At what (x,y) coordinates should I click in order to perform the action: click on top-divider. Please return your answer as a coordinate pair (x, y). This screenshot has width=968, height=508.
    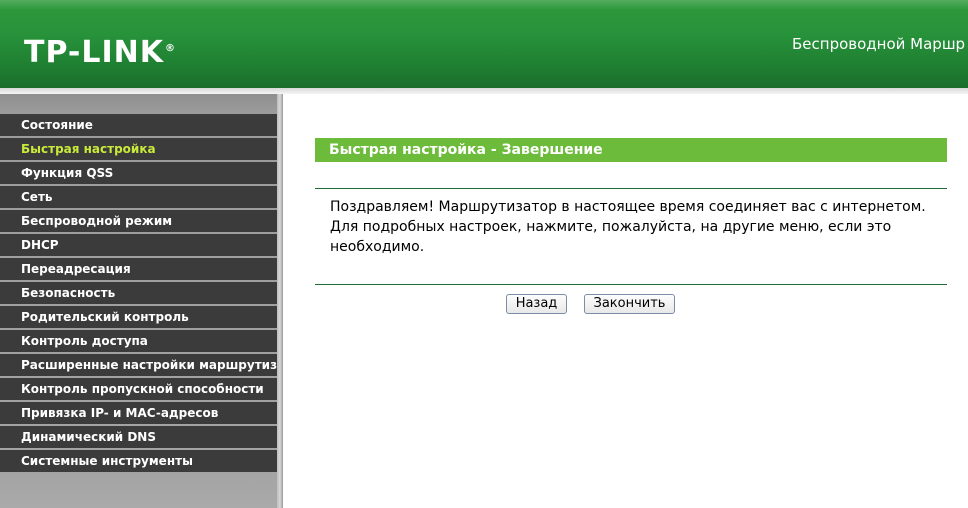
    Looking at the image, I should click on (631, 188).